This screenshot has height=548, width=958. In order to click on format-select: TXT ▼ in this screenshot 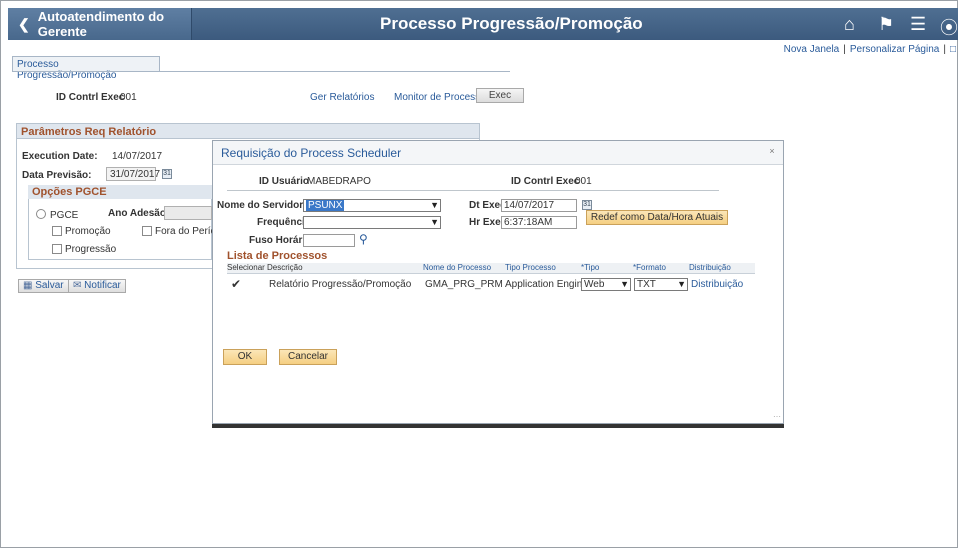, I will do `click(661, 284)`.